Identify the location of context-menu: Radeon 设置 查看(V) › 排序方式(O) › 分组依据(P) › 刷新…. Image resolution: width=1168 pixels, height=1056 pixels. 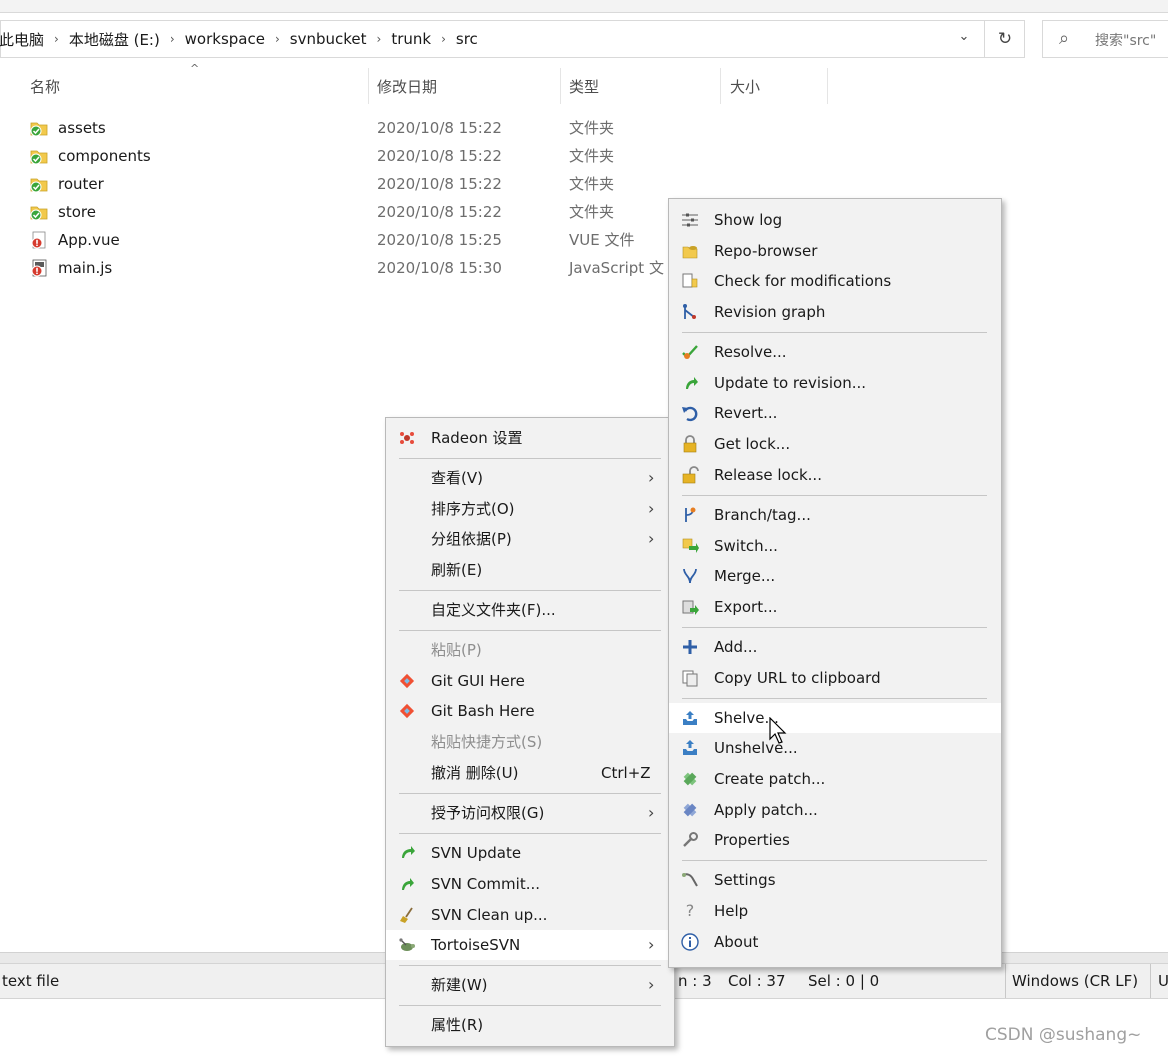
(530, 732).